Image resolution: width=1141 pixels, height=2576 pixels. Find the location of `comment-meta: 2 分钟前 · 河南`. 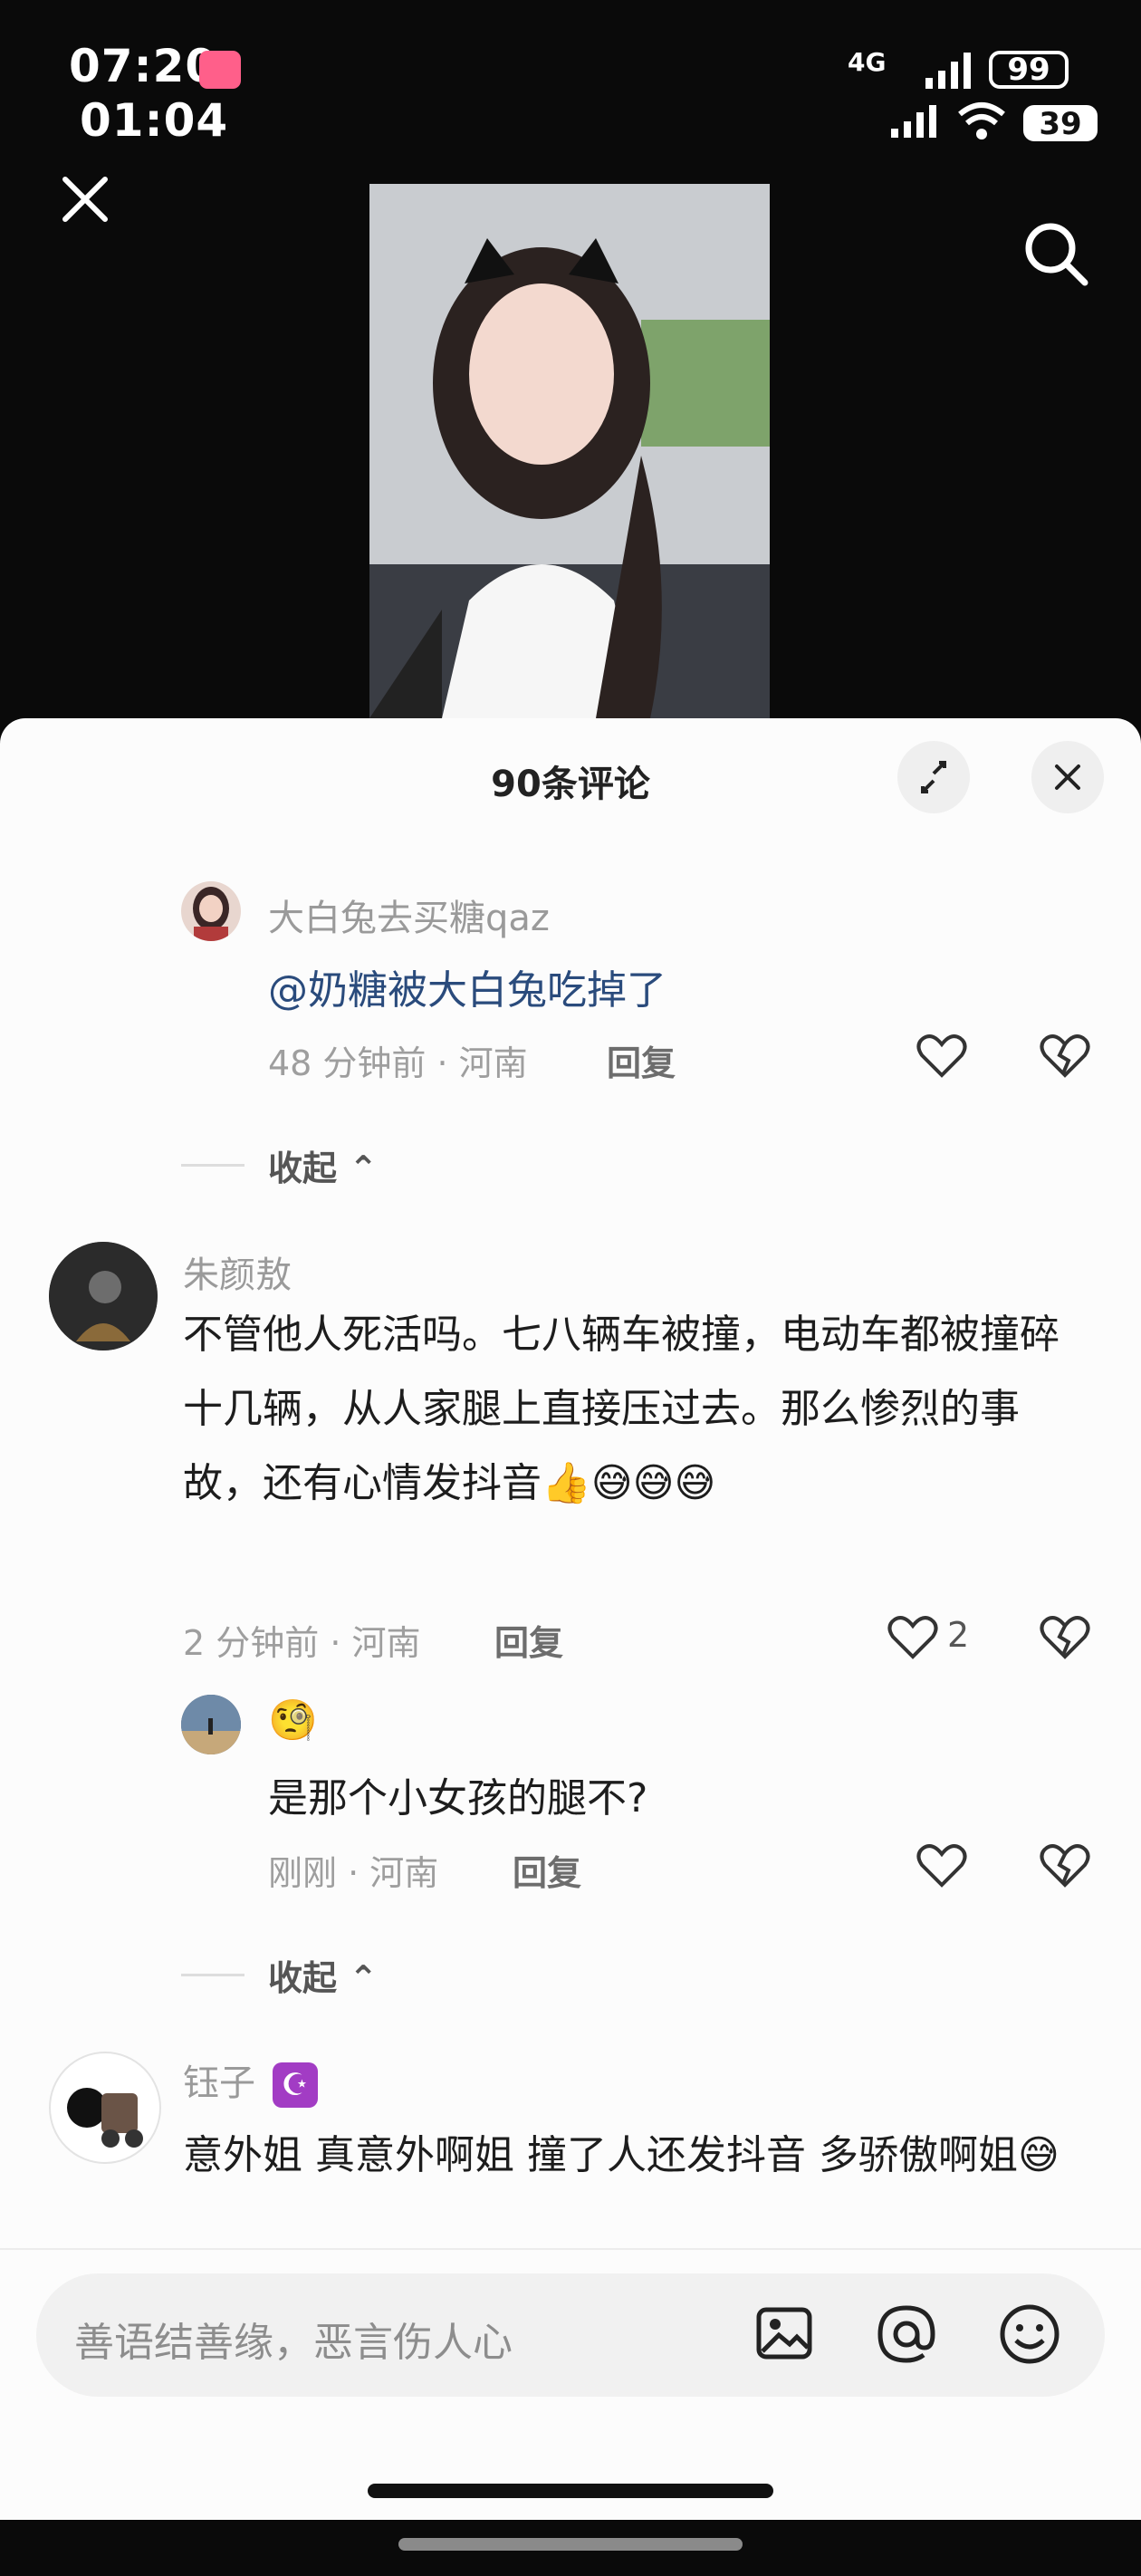

comment-meta: 2 分钟前 · 河南 is located at coordinates (302, 1643).